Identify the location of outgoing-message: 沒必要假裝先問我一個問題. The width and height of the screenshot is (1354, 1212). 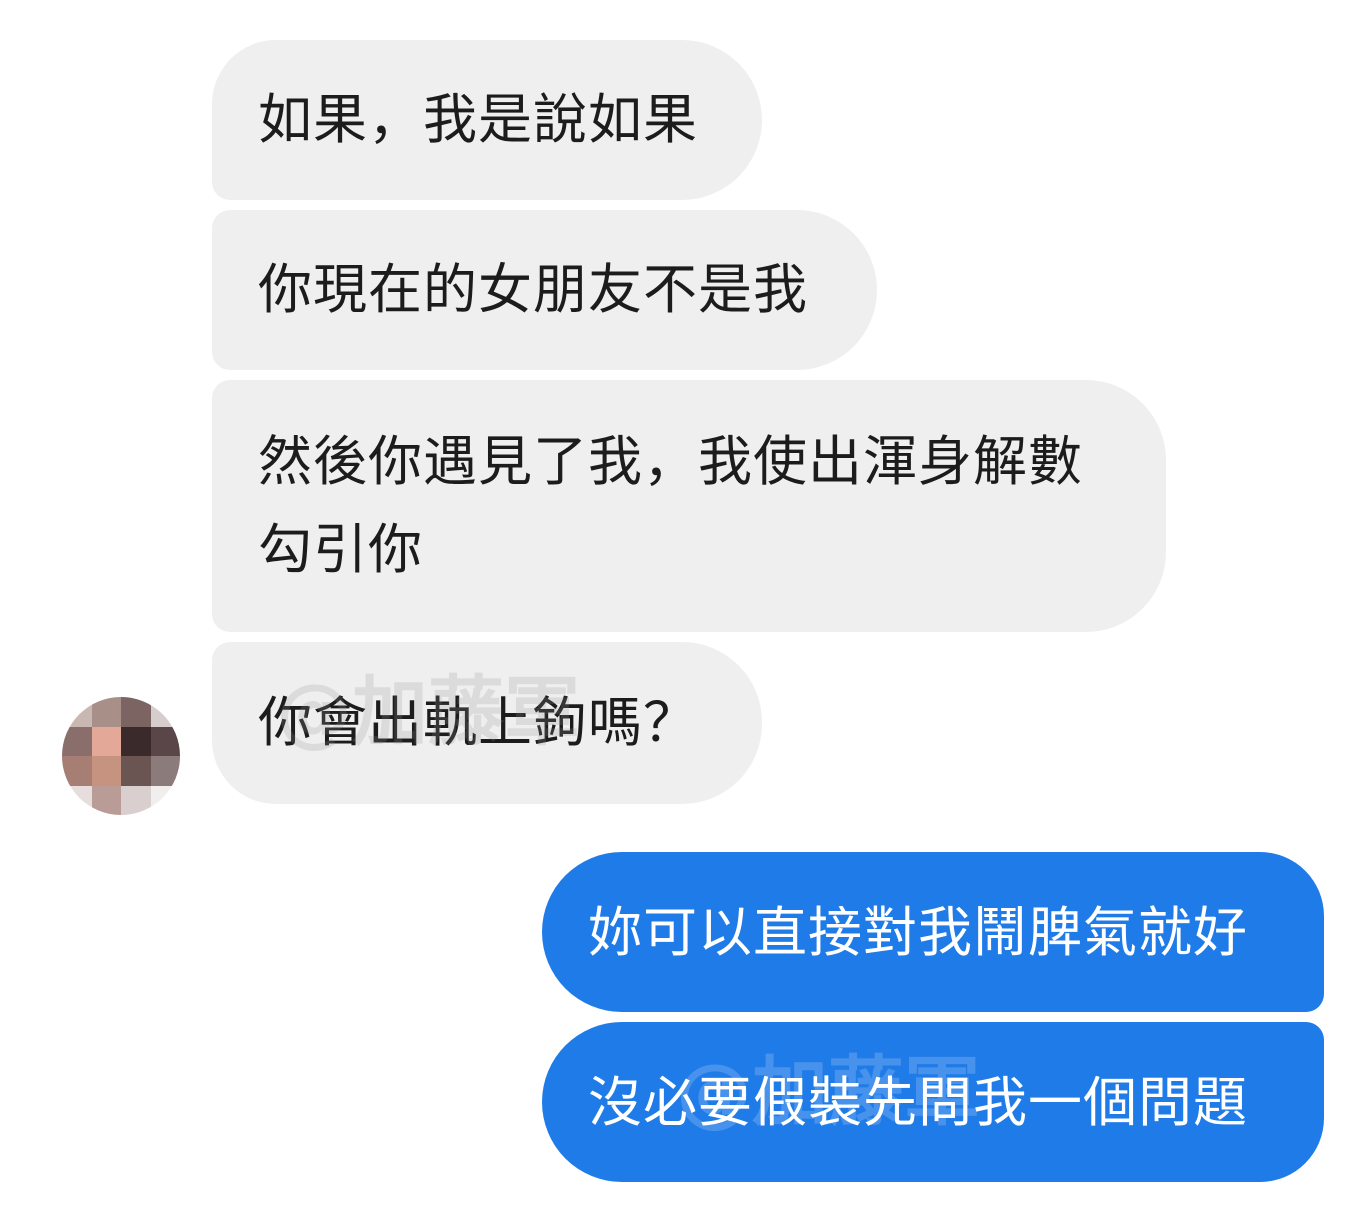
(933, 1102).